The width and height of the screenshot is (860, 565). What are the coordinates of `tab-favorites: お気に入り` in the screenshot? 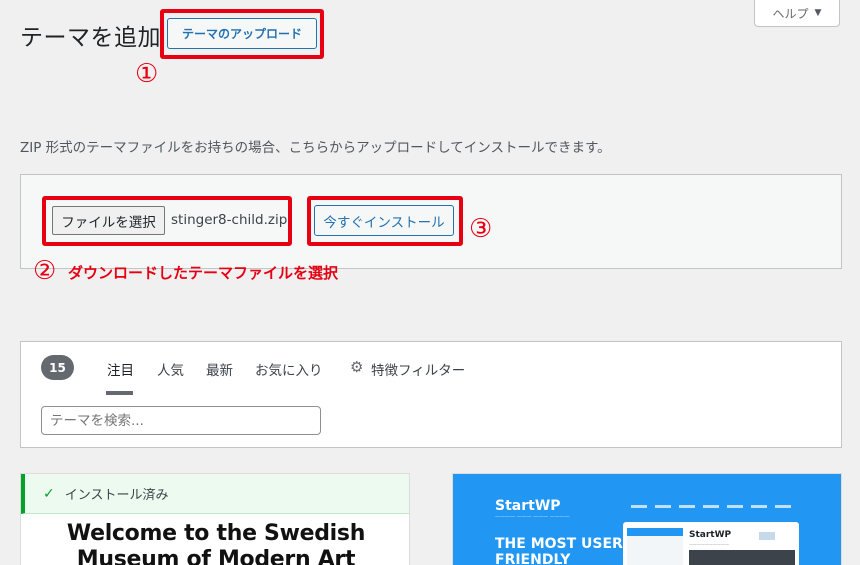 It's located at (289, 369).